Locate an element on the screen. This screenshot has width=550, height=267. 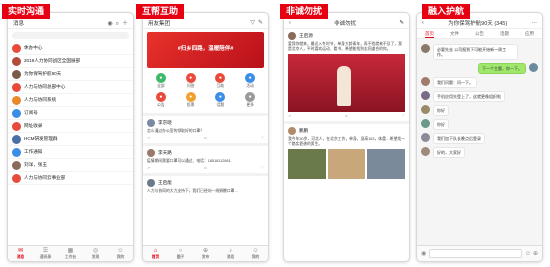
nav-item-home: ⌂ 首页 is located at coordinates (155, 253).